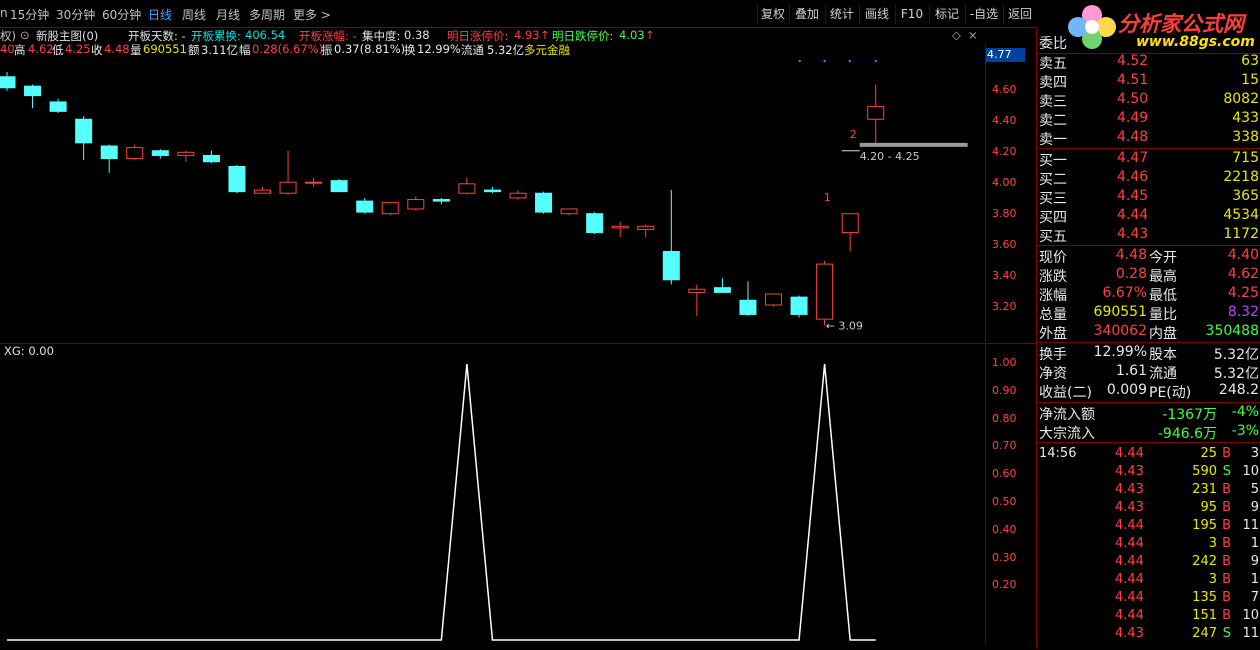 This screenshot has height=650, width=1260. Describe the element at coordinates (58, 50) in the screenshot. I see `low-label: 低` at that location.